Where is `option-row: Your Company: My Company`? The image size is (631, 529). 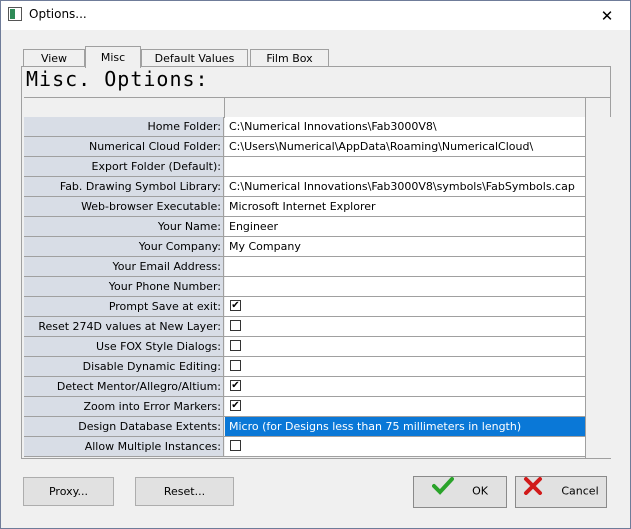 option-row: Your Company: My Company is located at coordinates (304, 247).